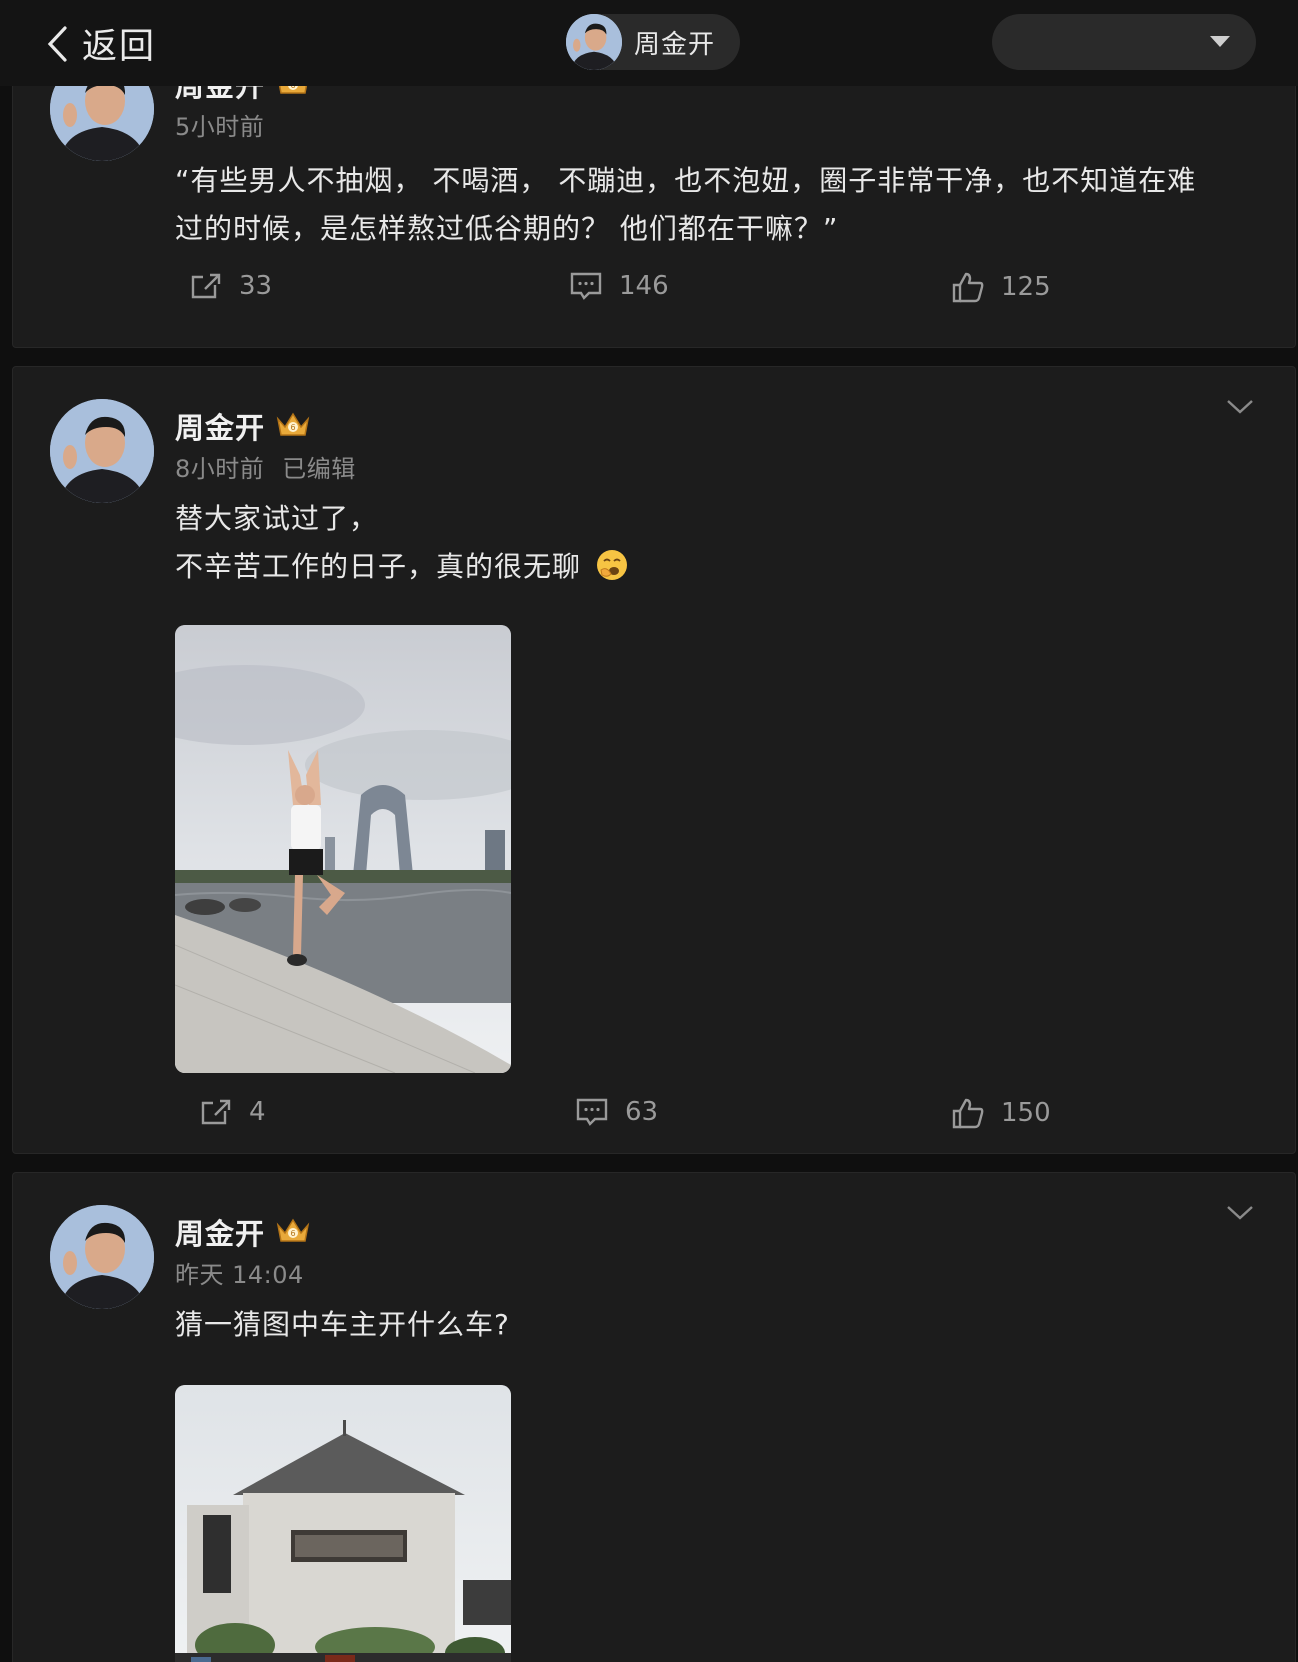  What do you see at coordinates (686, 180) in the screenshot?
I see `post-text-line: “有些男人不抽烟， 不喝酒， 不蹦迪，也不泡妞，圈子非常干净，也不知道在难` at bounding box center [686, 180].